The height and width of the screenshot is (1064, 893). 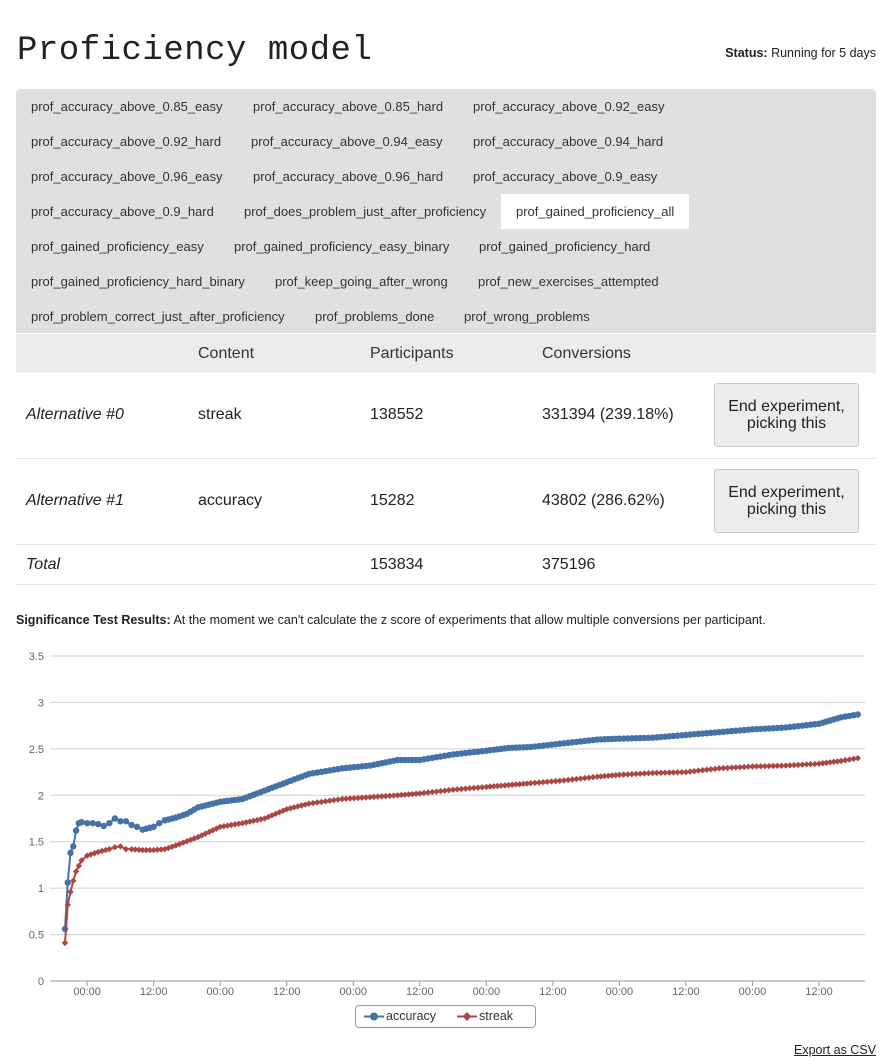 I want to click on tab-prof-accuracy-above-0-92-hard: prof_accuracy_above_0.92_hard, so click(x=126, y=141).